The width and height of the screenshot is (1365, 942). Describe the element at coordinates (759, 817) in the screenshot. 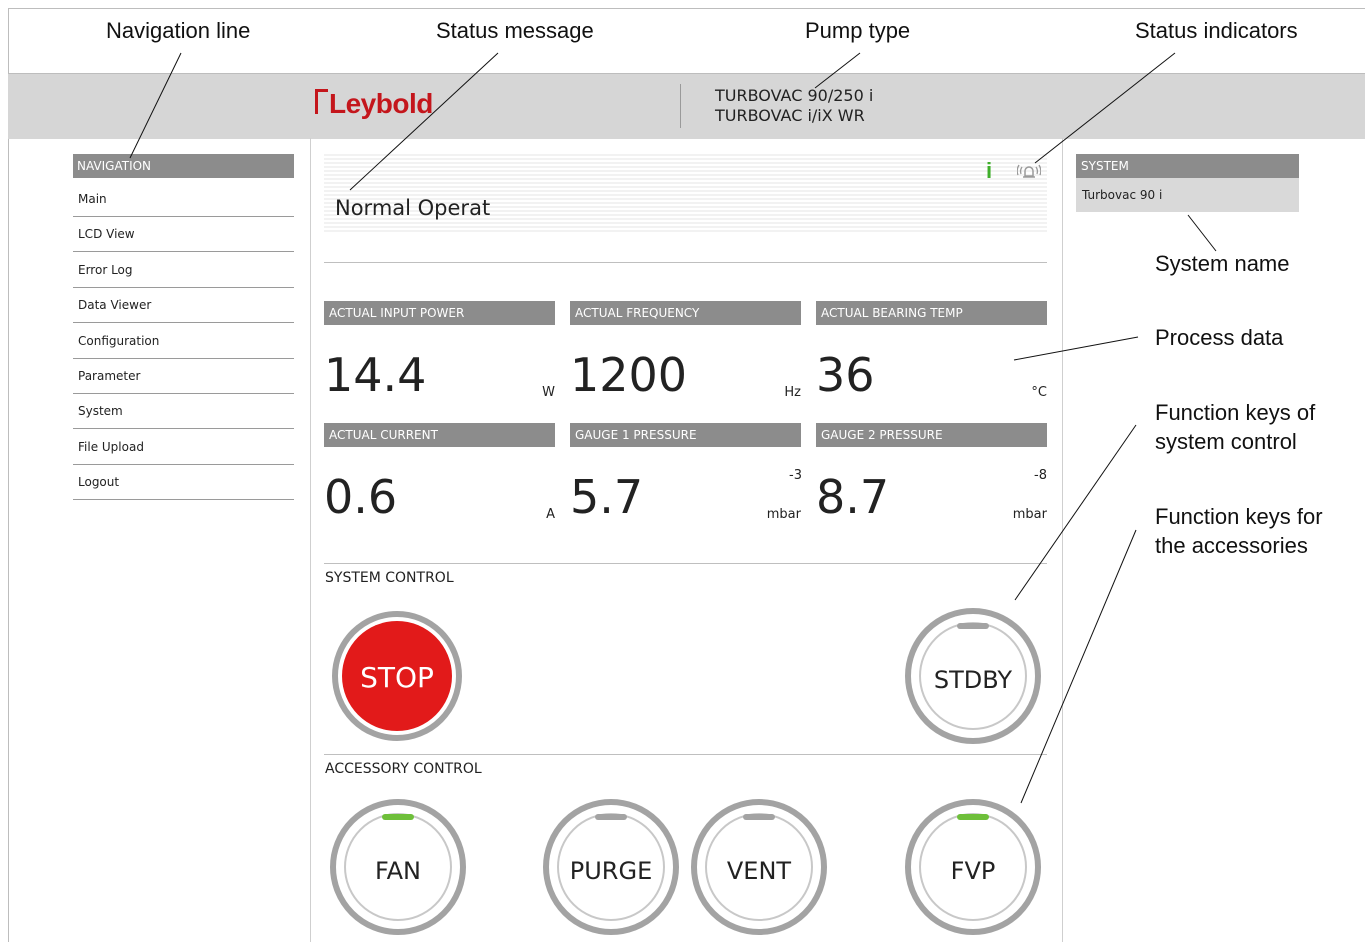

I see `vent-status-arc` at that location.